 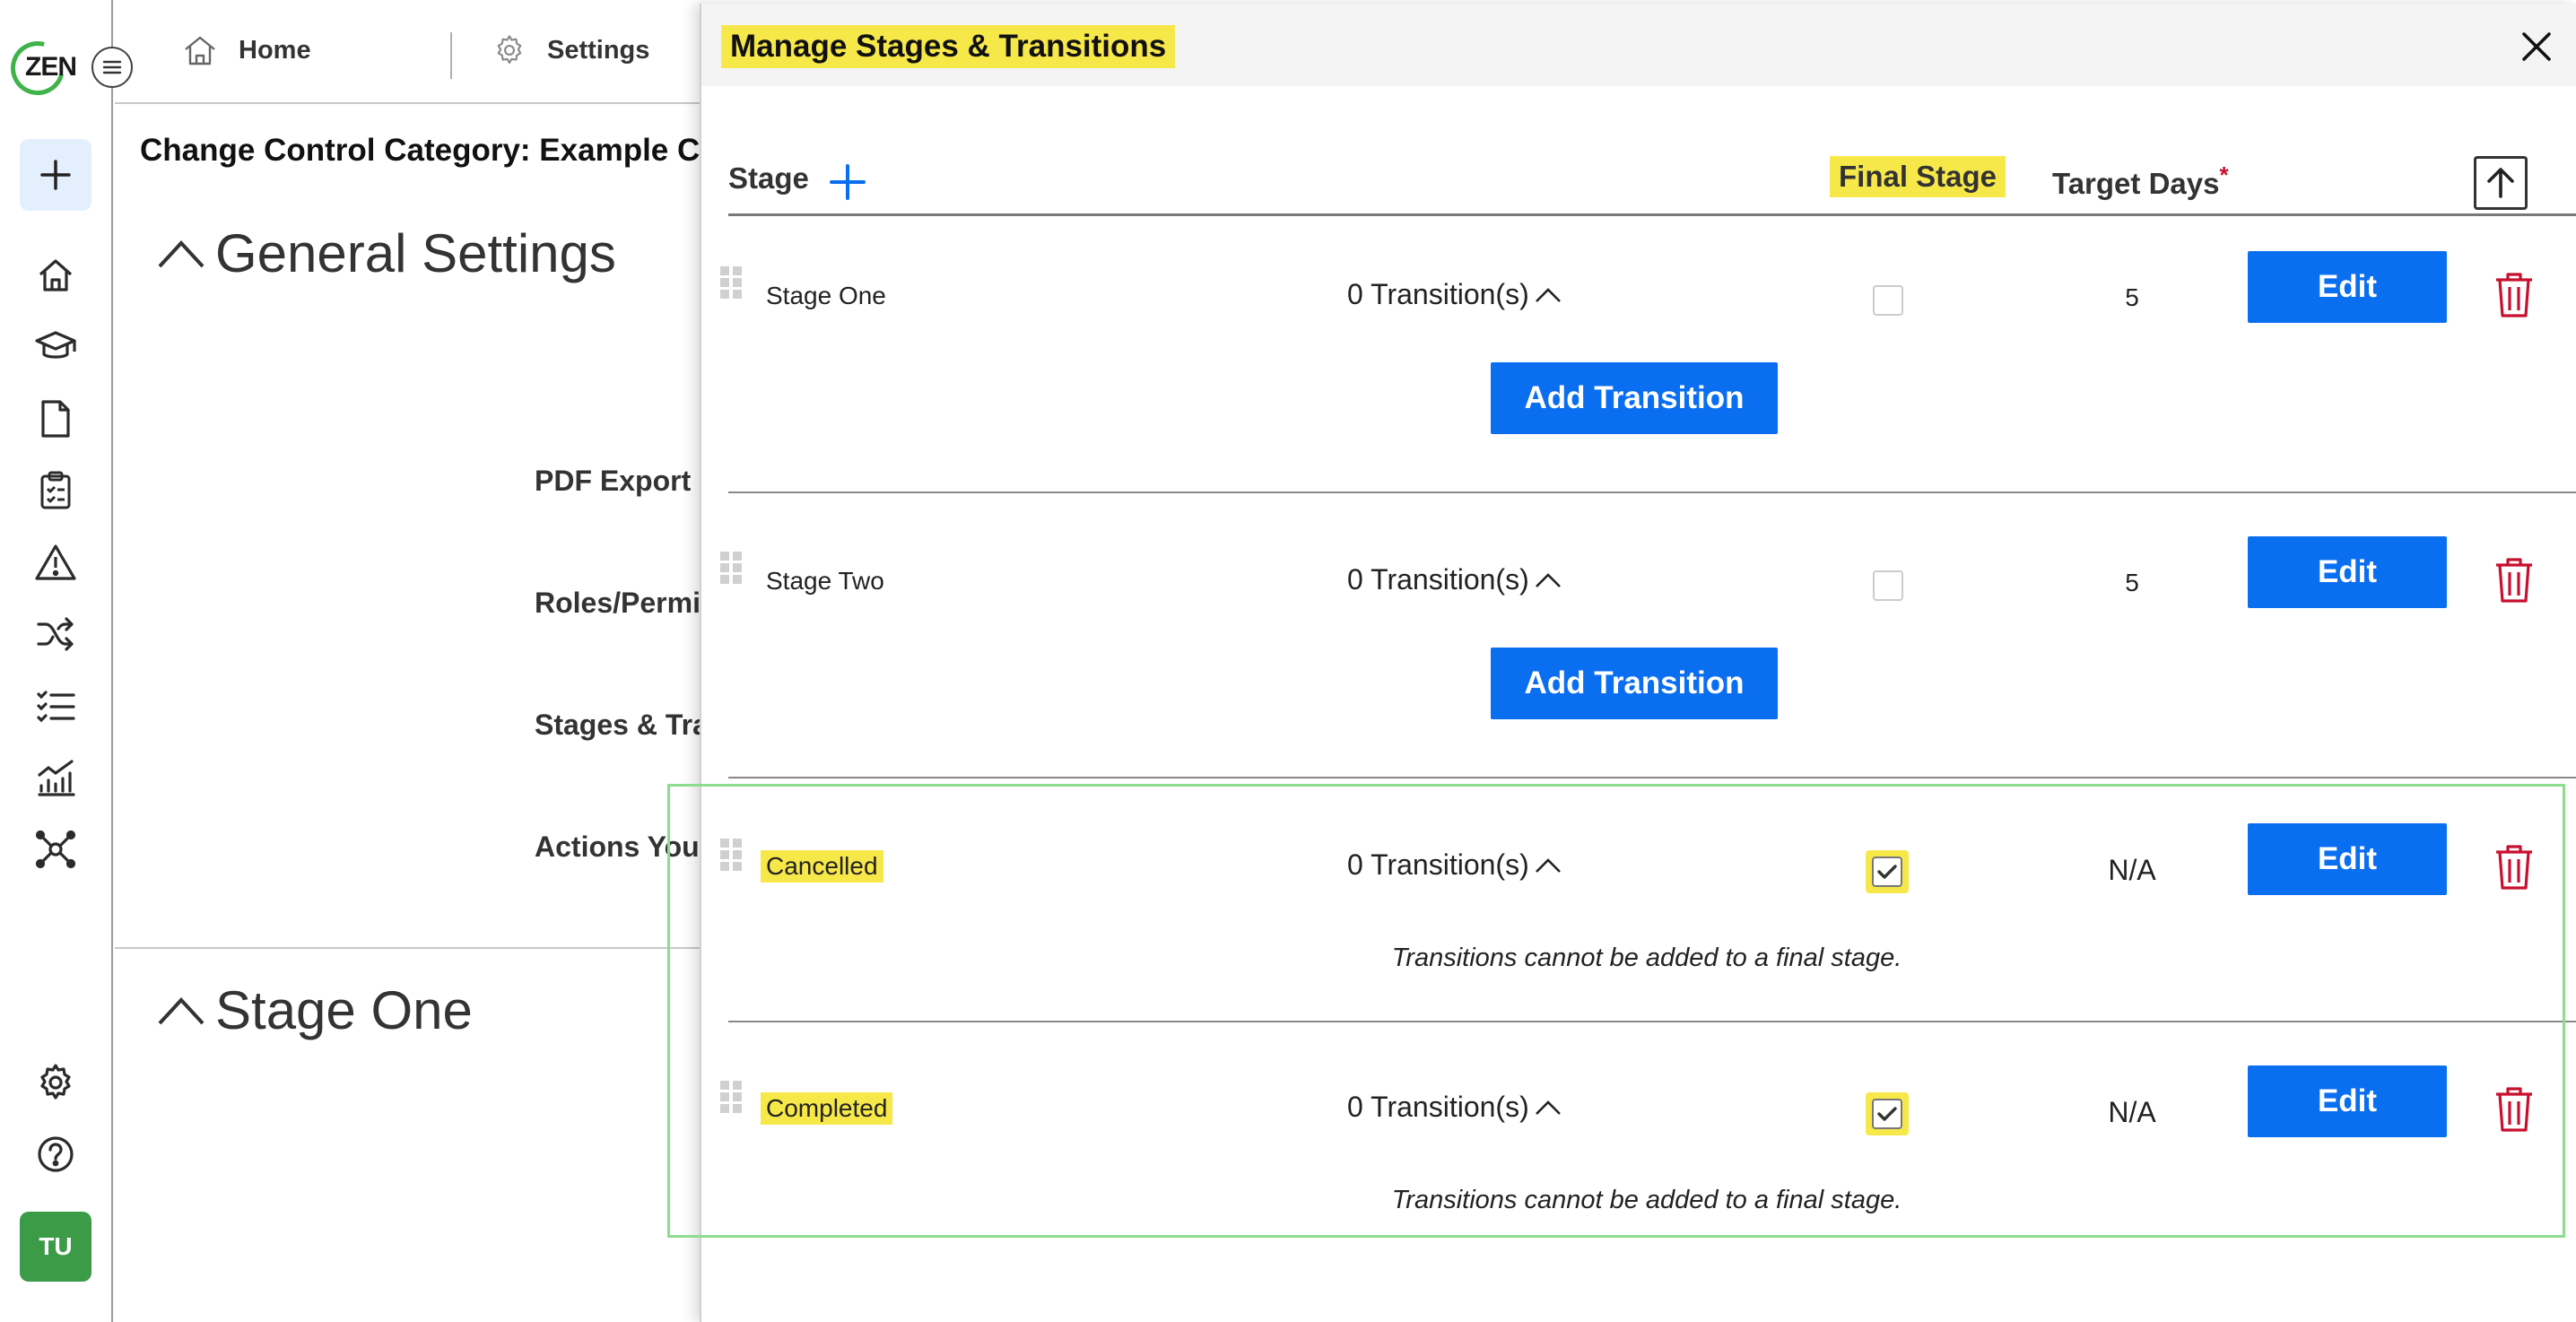 I want to click on nav-learning, so click(x=55, y=348).